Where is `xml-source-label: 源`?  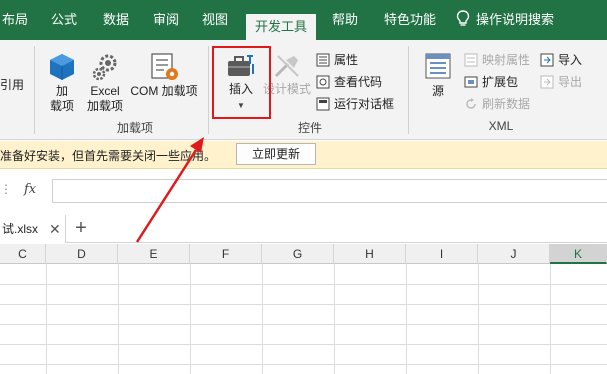 xml-source-label: 源 is located at coordinates (437, 91).